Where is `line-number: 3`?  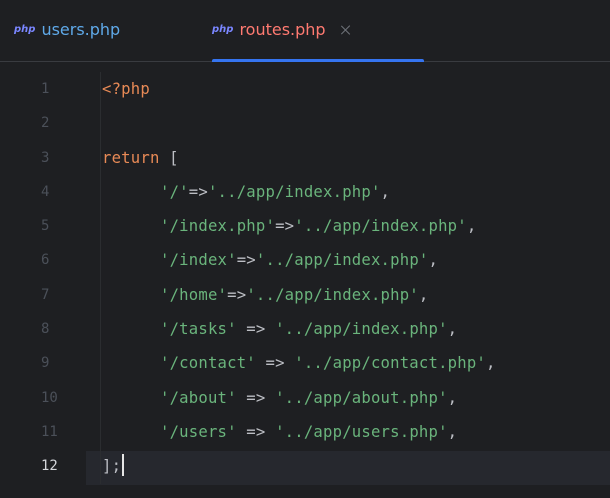 line-number: 3 is located at coordinates (45, 157).